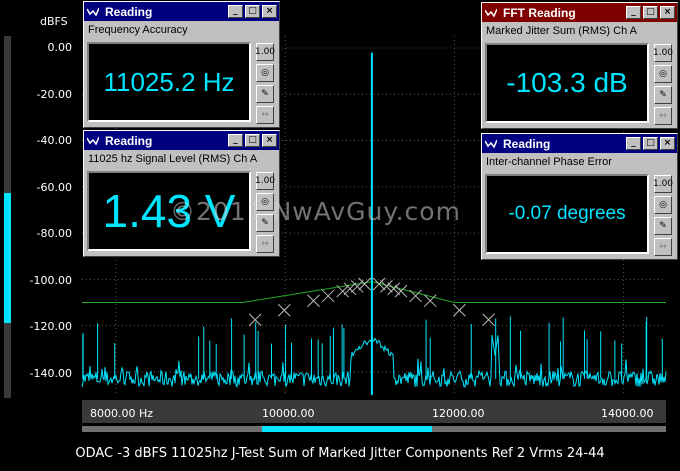 The image size is (680, 471). Describe the element at coordinates (173, 159) in the screenshot. I see `window-subtitle: 11025 hz Signal Level (RMS) Ch A` at that location.